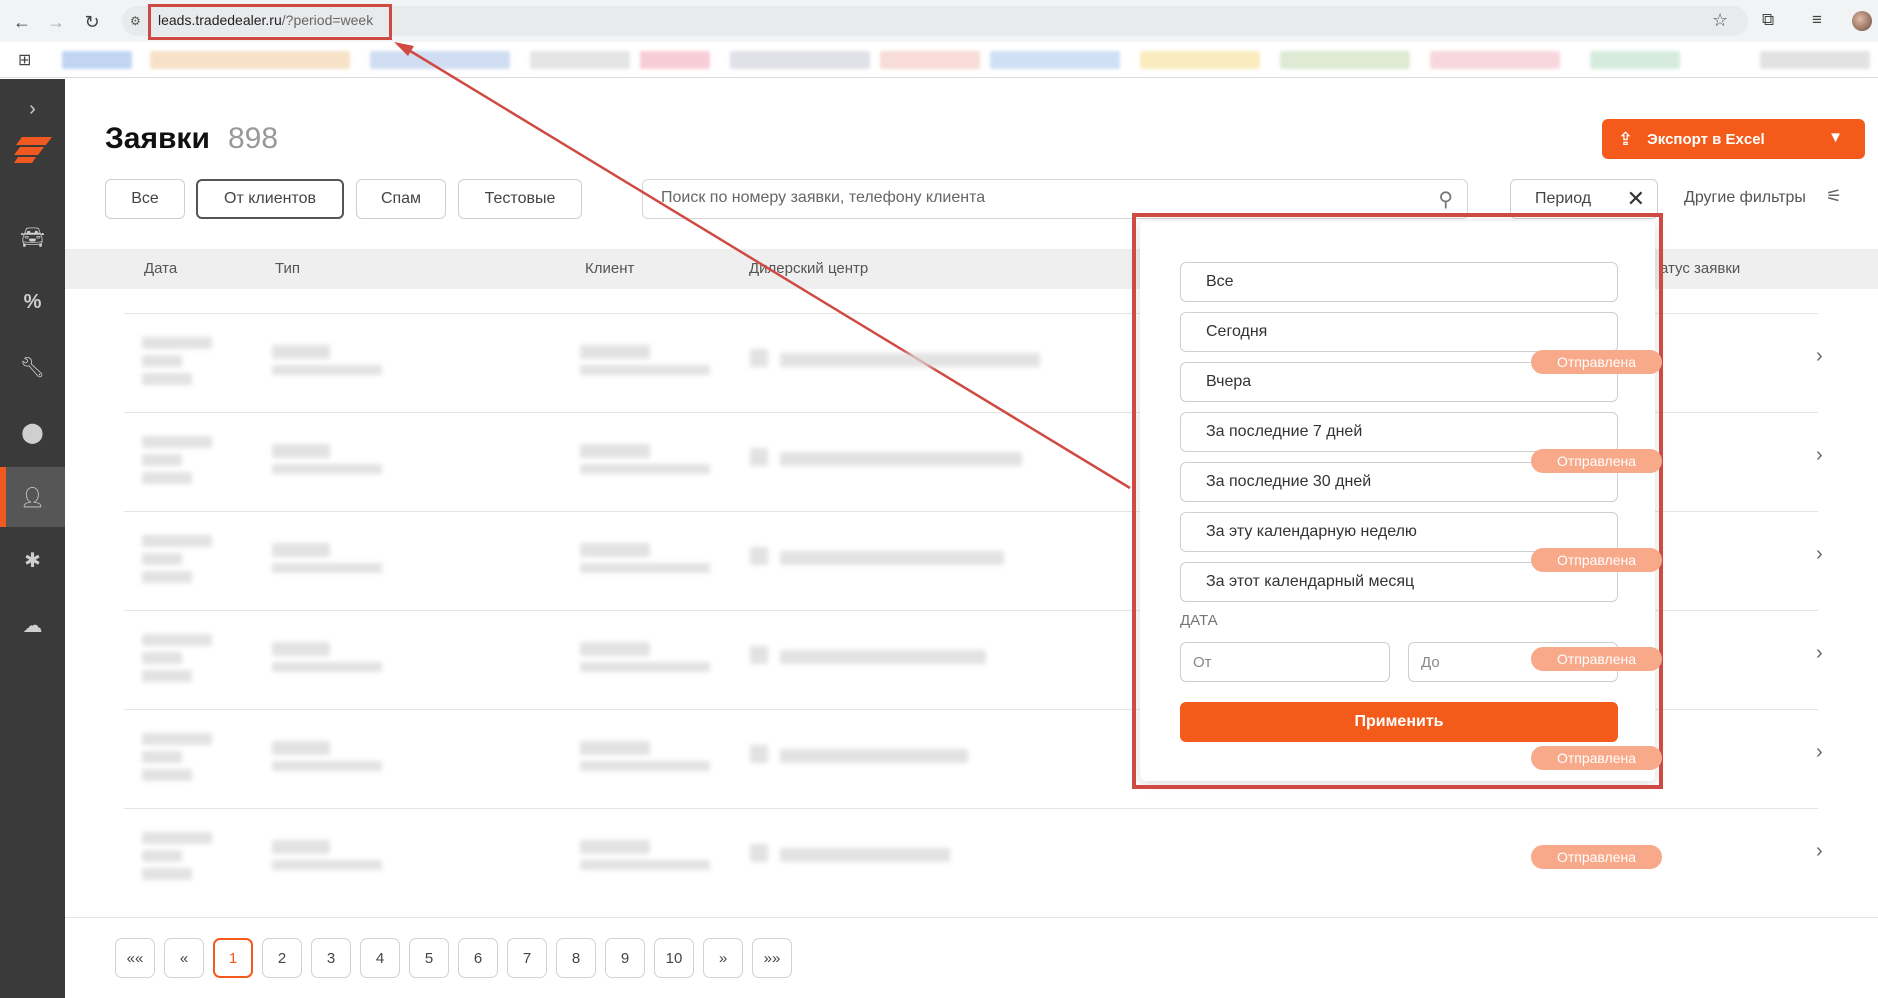 Image resolution: width=1878 pixels, height=998 pixels. I want to click on reload-icon: ↻, so click(92, 22).